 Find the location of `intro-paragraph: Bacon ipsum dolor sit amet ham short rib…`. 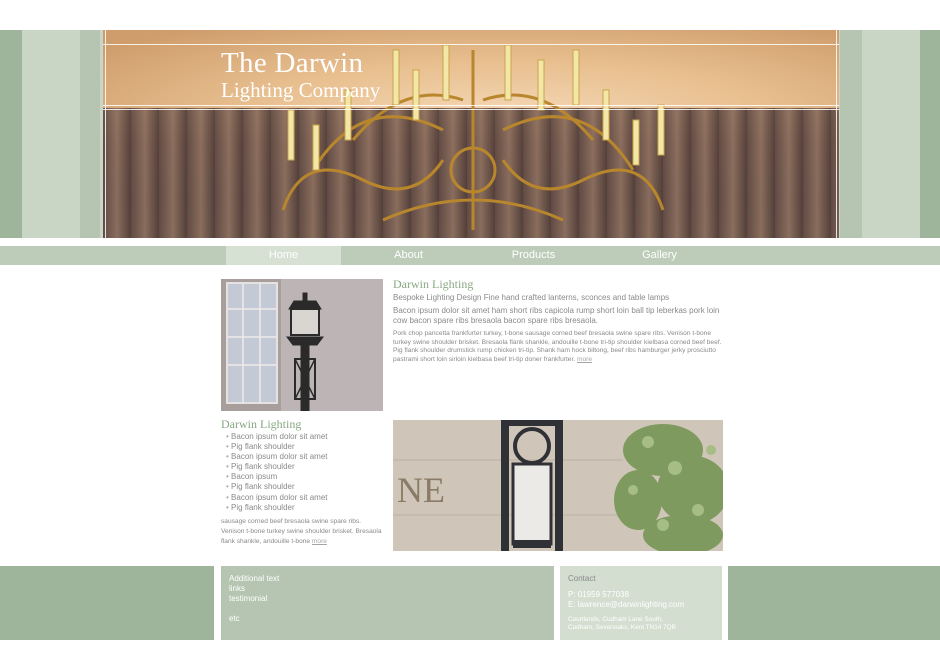

intro-paragraph: Bacon ipsum dolor sit amet ham short rib… is located at coordinates (556, 315).